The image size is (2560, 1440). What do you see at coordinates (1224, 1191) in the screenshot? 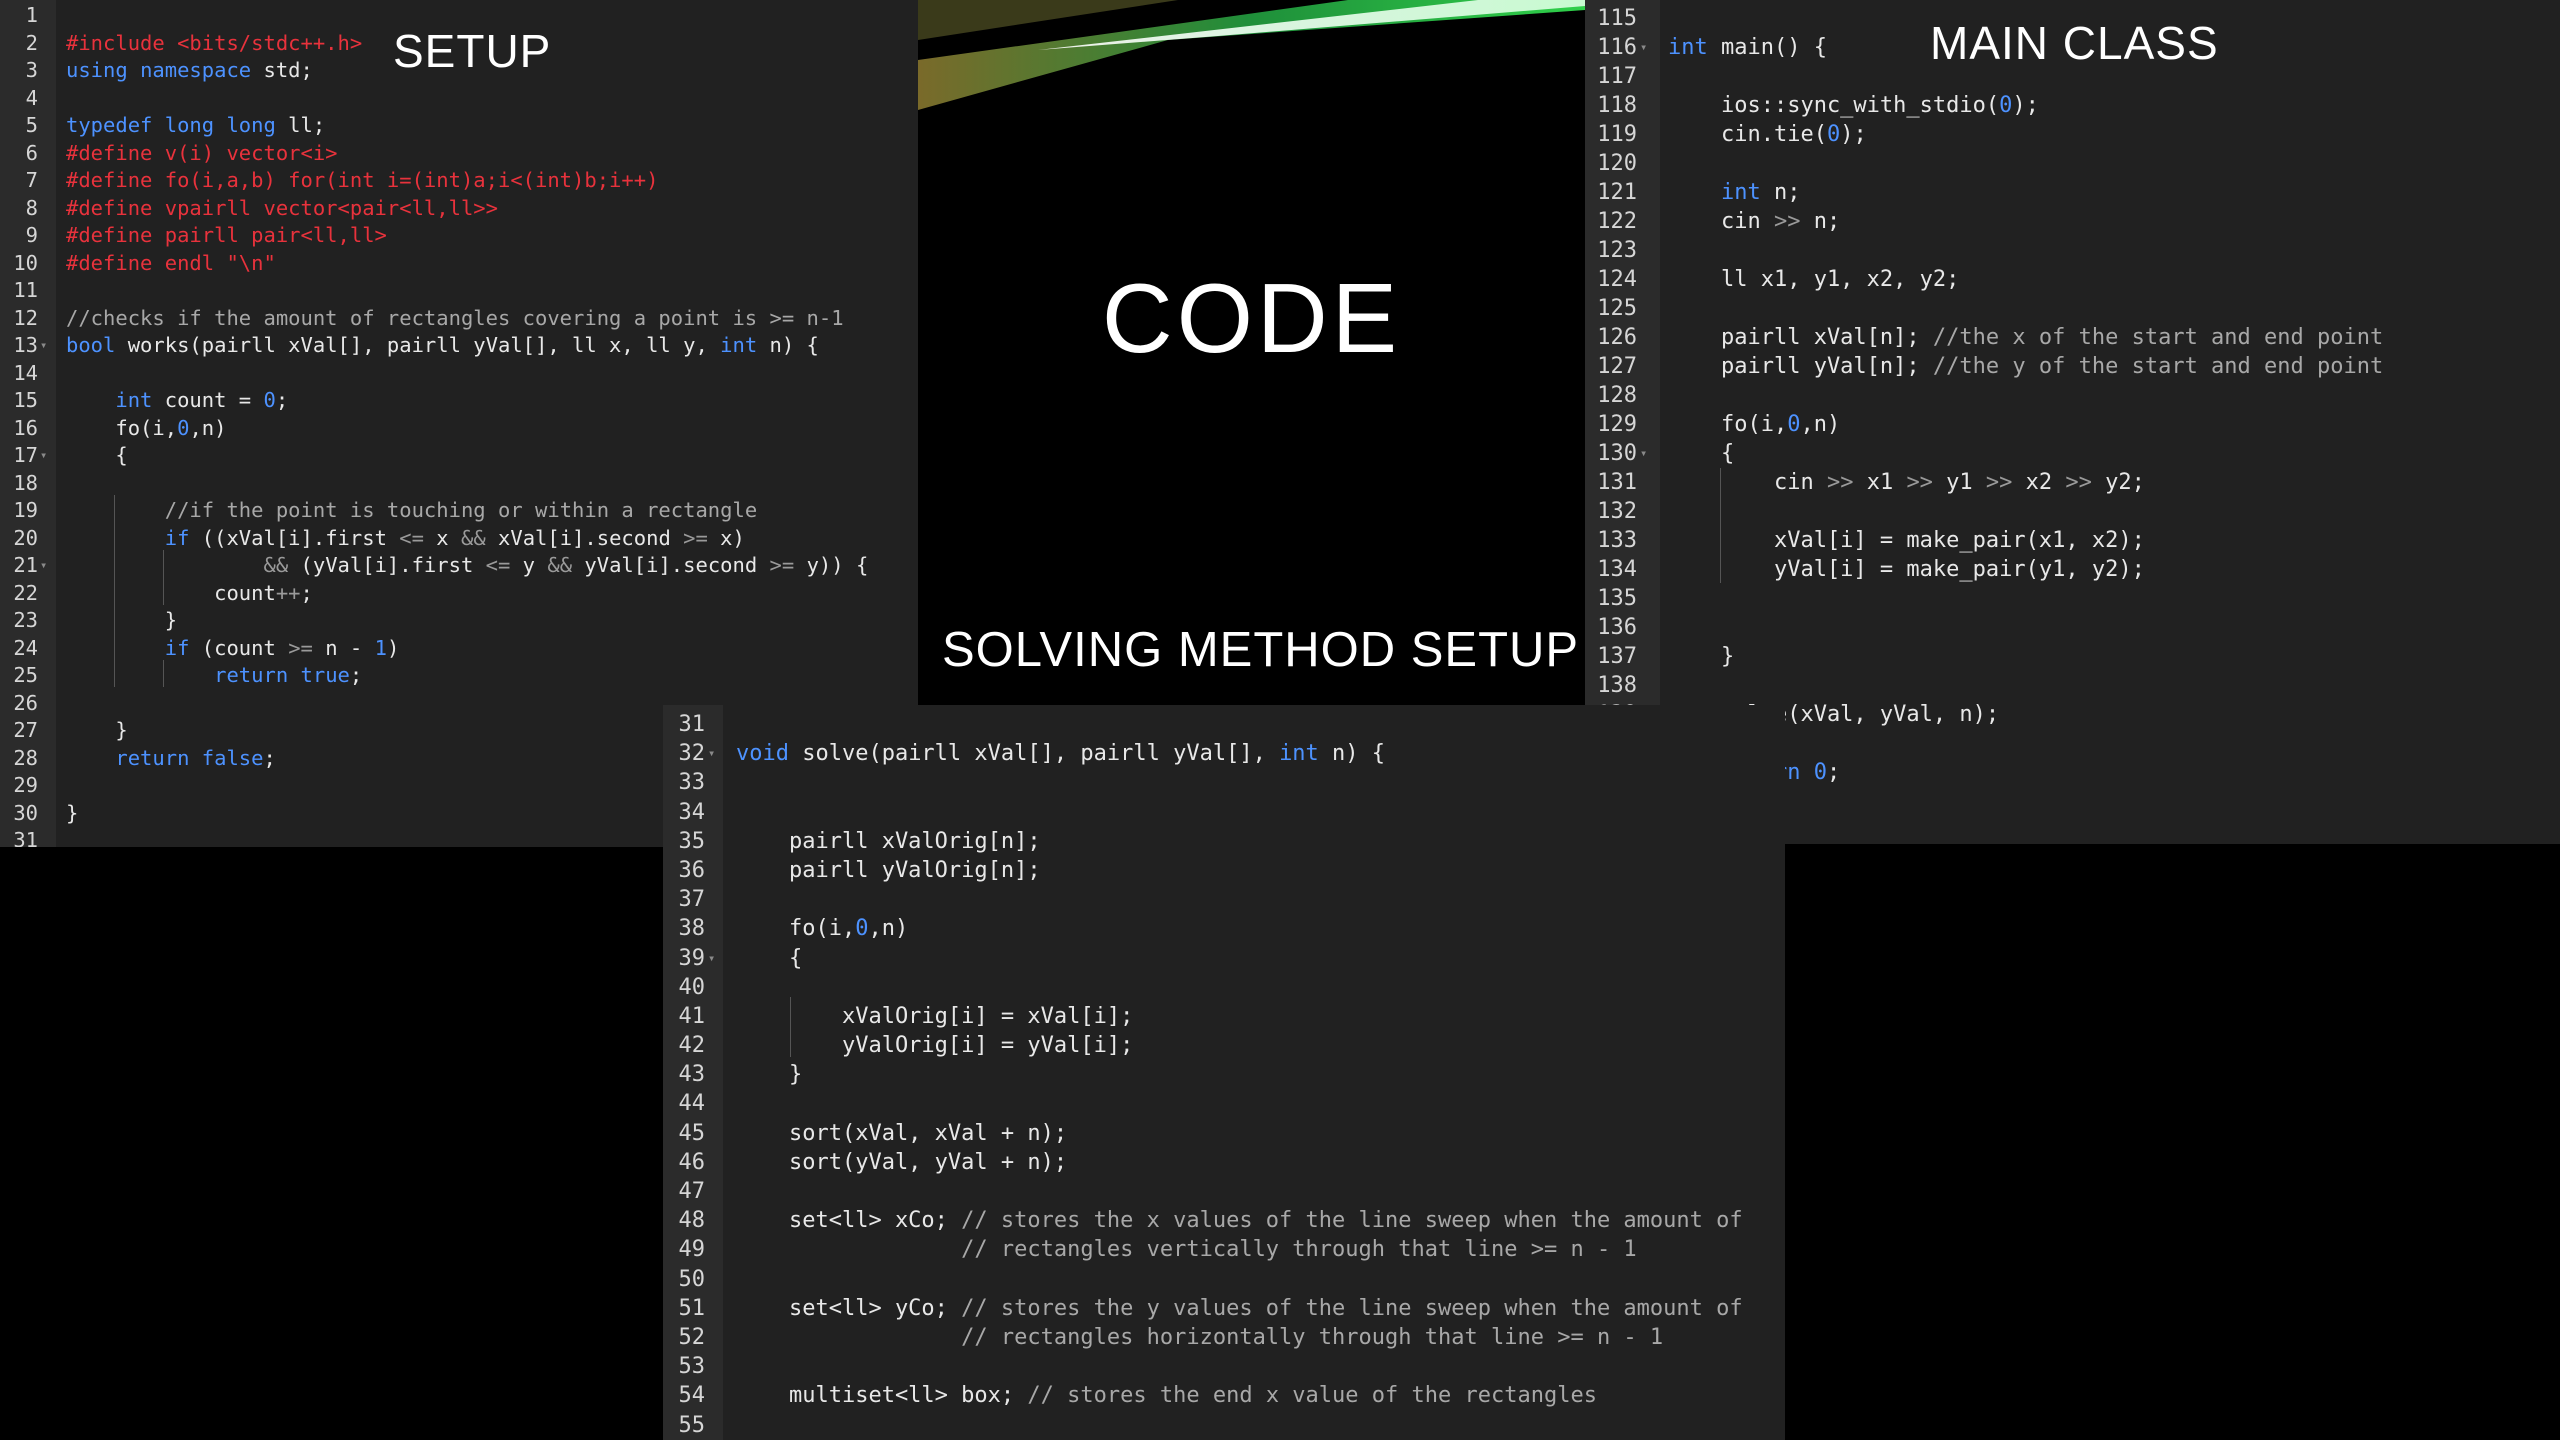
I see `code-line: 47` at bounding box center [1224, 1191].